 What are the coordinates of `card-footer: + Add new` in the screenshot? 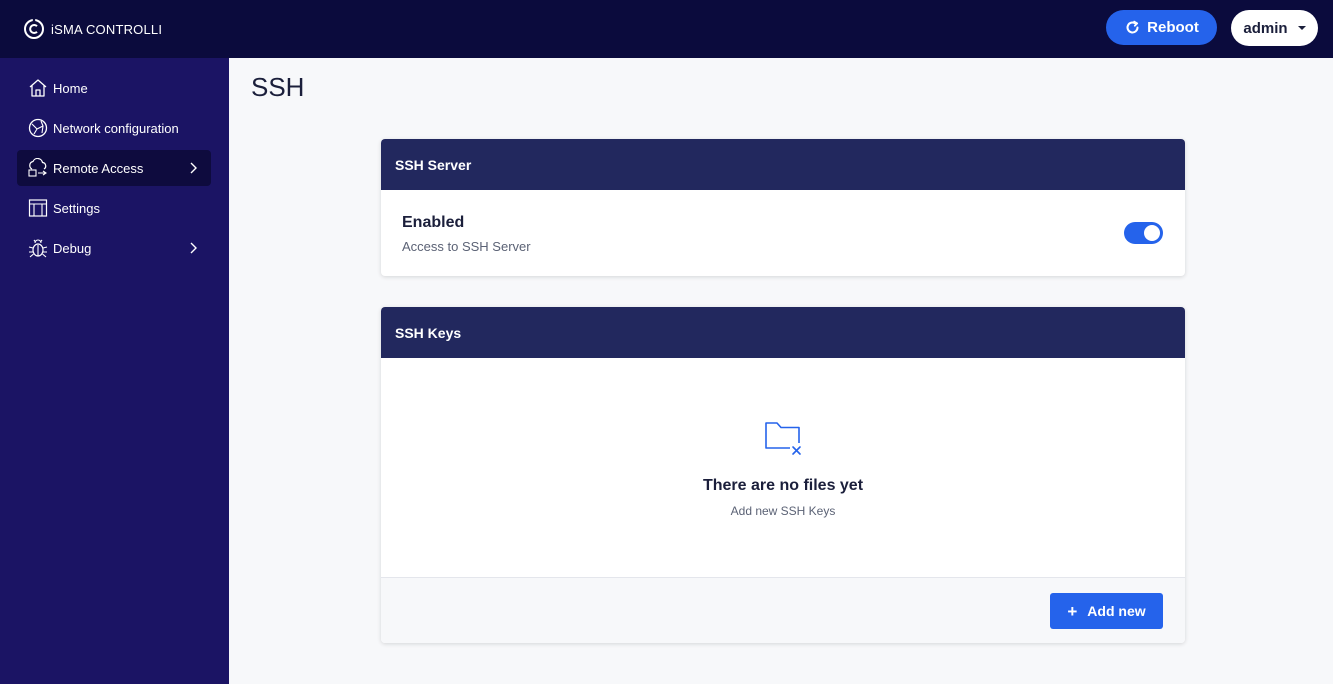 It's located at (783, 610).